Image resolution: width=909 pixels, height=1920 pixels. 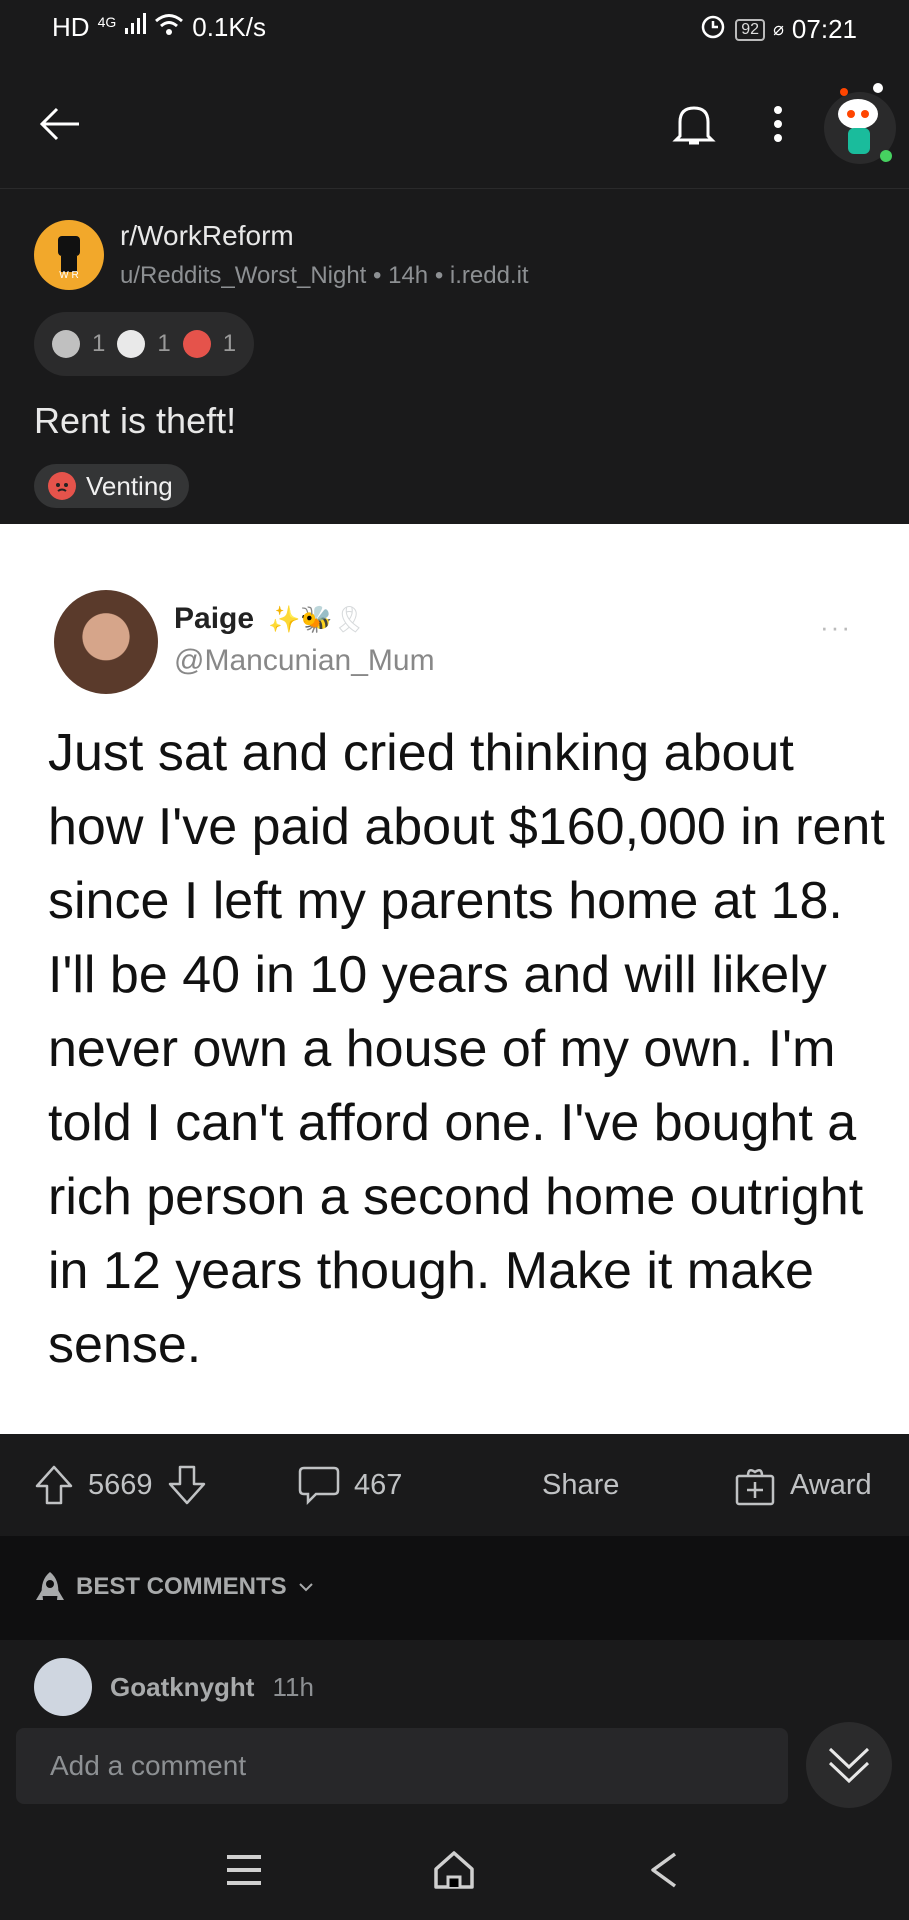 I want to click on tweet-handle: @Mancunian_Mum, so click(x=304, y=660).